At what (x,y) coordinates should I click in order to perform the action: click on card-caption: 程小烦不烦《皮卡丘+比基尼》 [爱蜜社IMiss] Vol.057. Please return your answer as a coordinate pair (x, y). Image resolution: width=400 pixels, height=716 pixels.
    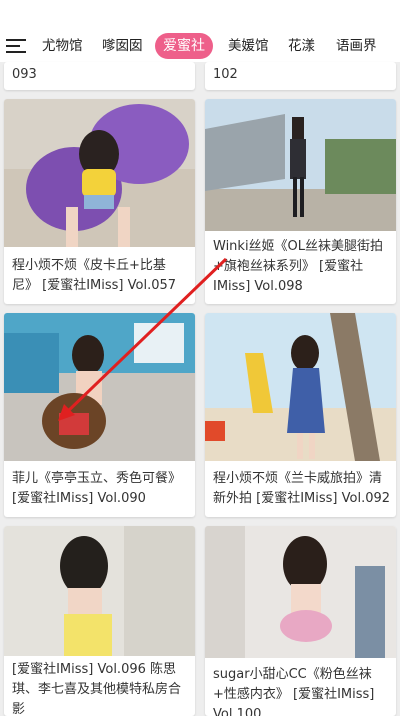
    Looking at the image, I should click on (94, 275).